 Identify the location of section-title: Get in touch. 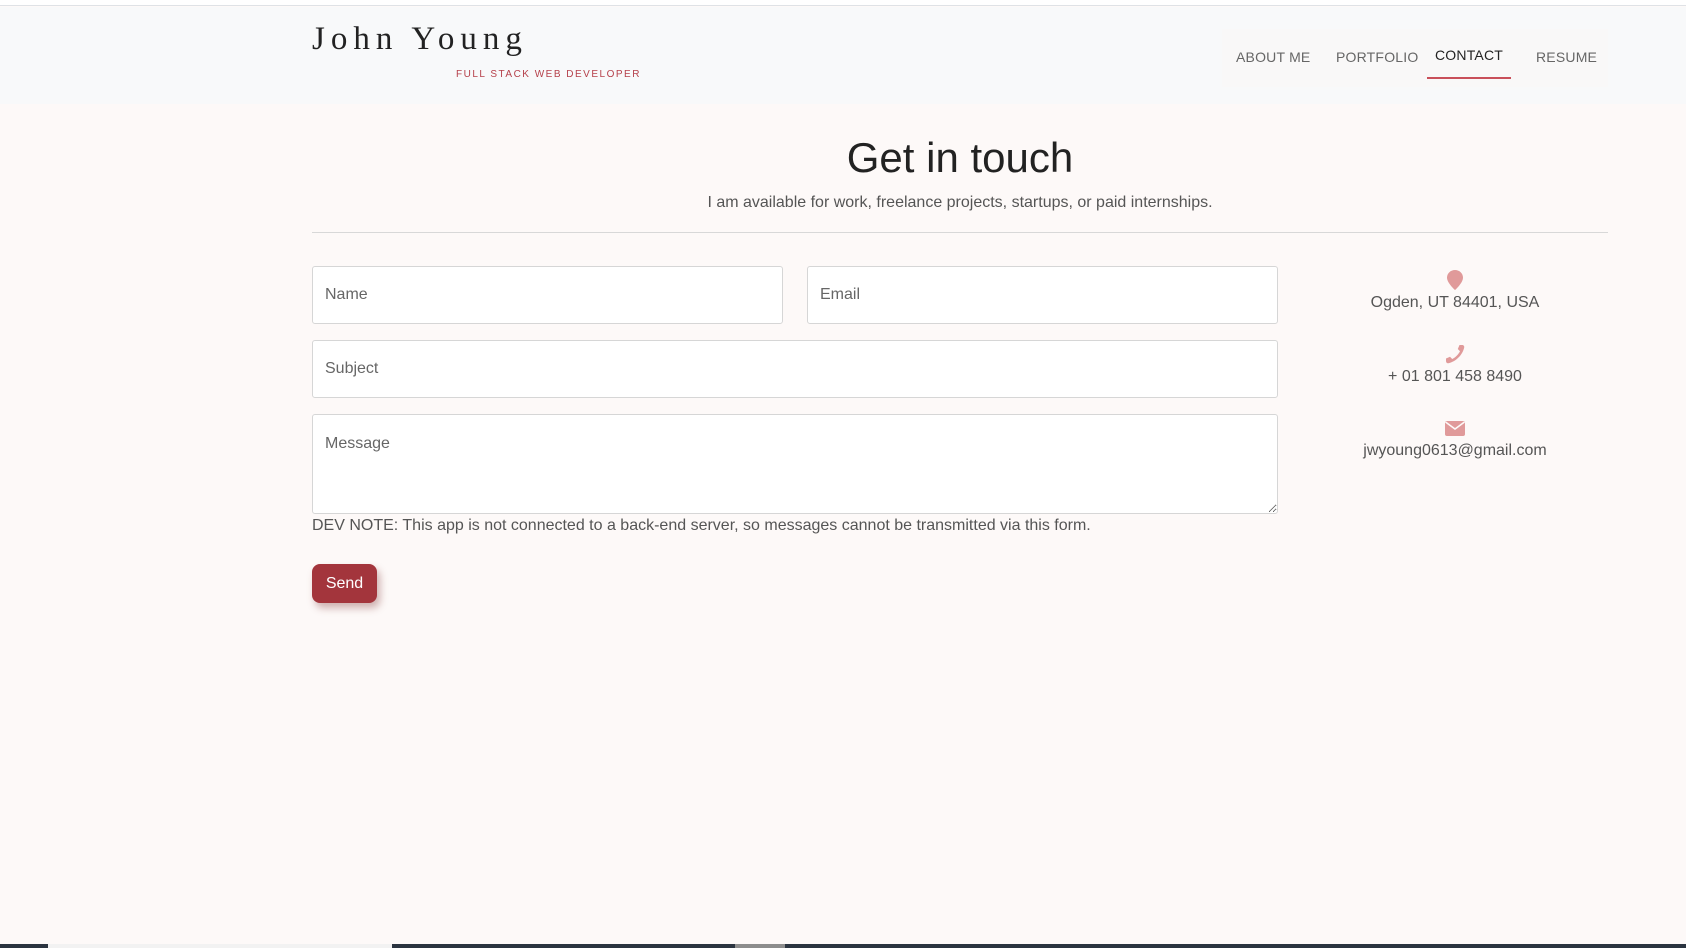
(960, 157).